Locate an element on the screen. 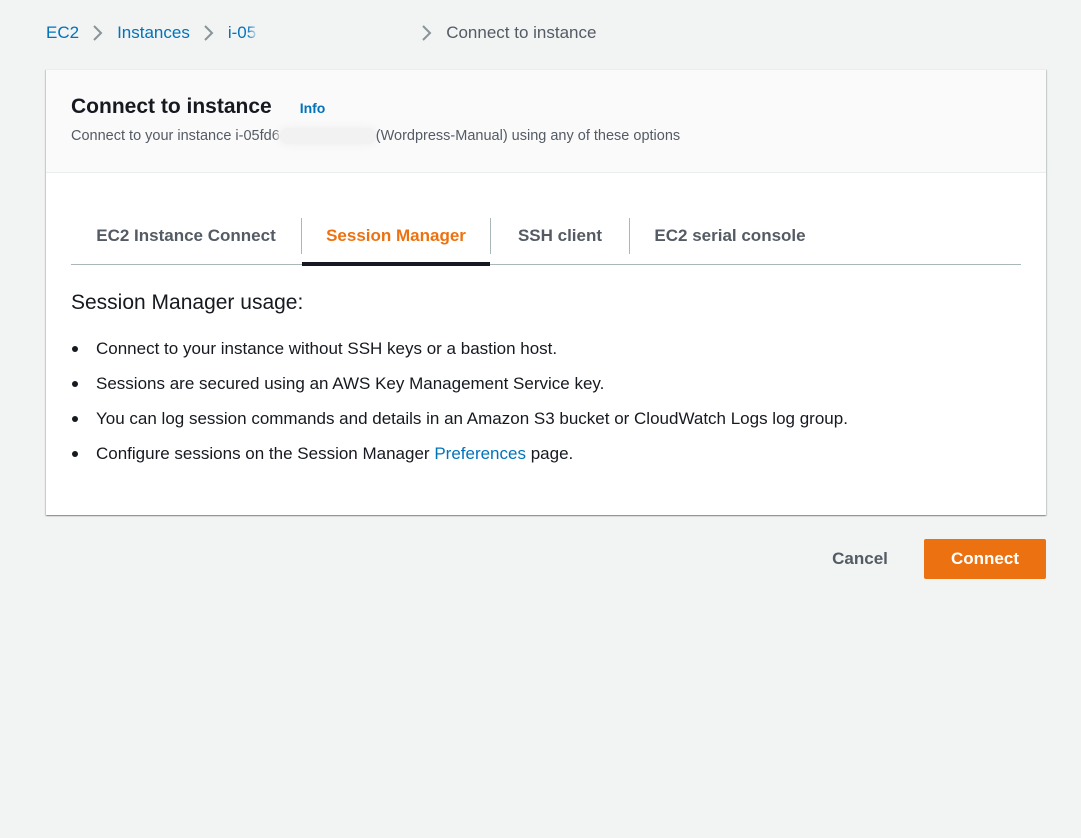 The image size is (1081, 838). connect-button: Connect is located at coordinates (985, 559).